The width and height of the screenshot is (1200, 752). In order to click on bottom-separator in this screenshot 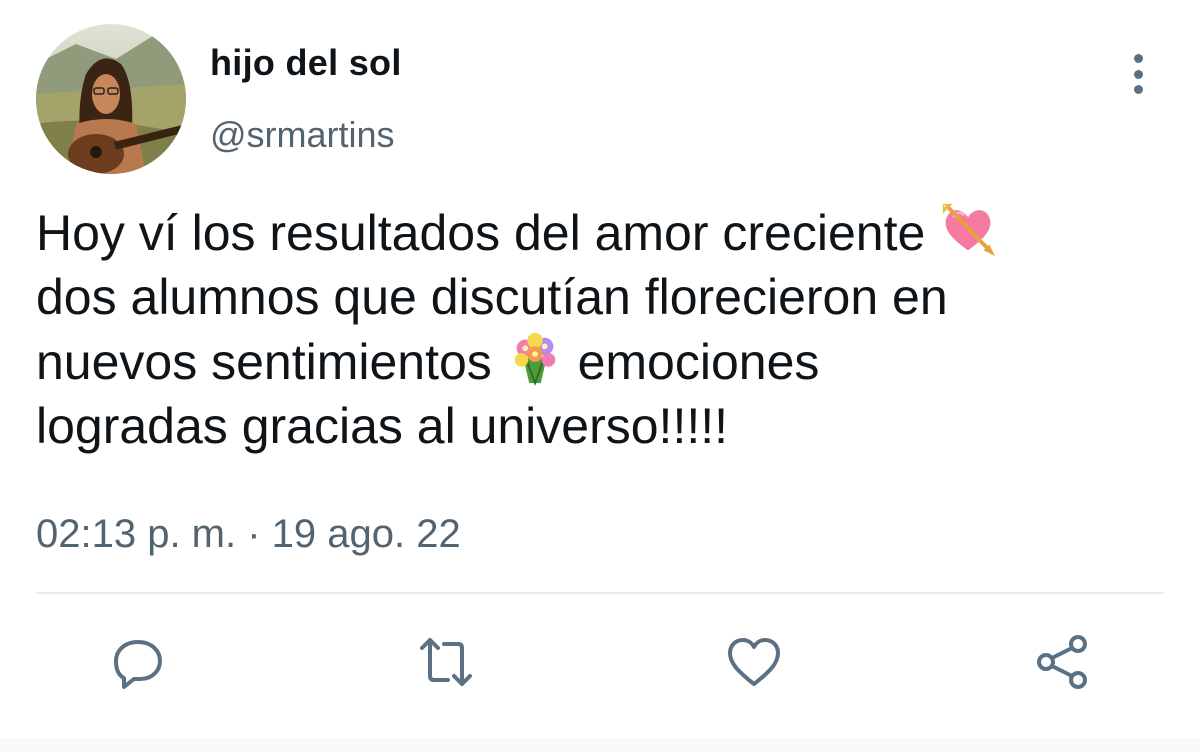, I will do `click(600, 745)`.